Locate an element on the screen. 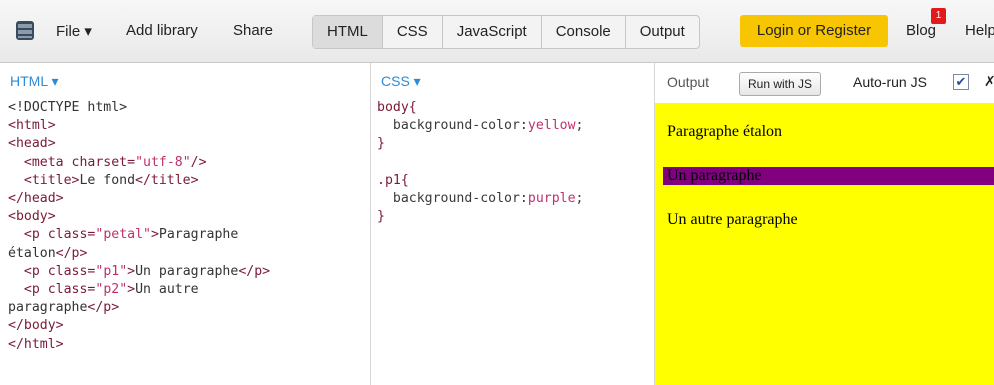  panel-tabs: HTML CSS JavaScript Console Output is located at coordinates (506, 32).